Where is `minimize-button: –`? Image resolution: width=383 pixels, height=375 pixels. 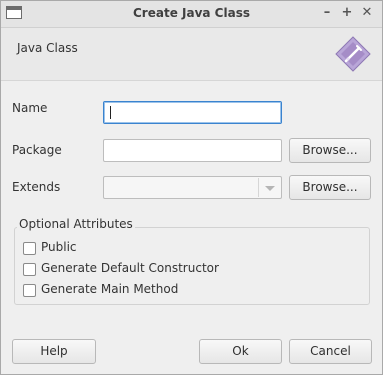
minimize-button: – is located at coordinates (327, 13).